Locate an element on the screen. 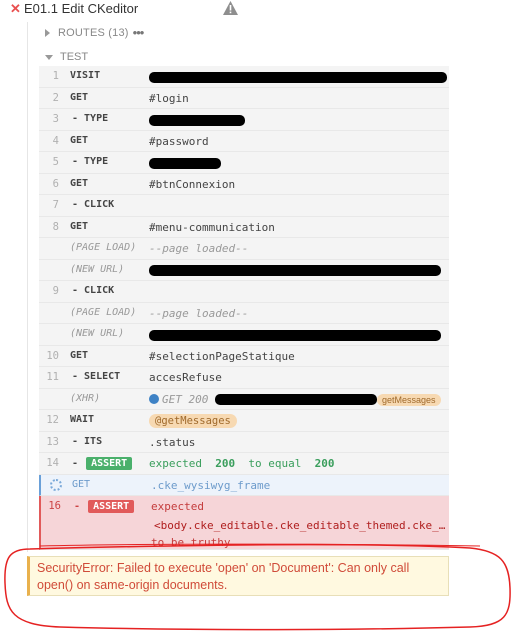  command-number: 10 is located at coordinates (52, 355).